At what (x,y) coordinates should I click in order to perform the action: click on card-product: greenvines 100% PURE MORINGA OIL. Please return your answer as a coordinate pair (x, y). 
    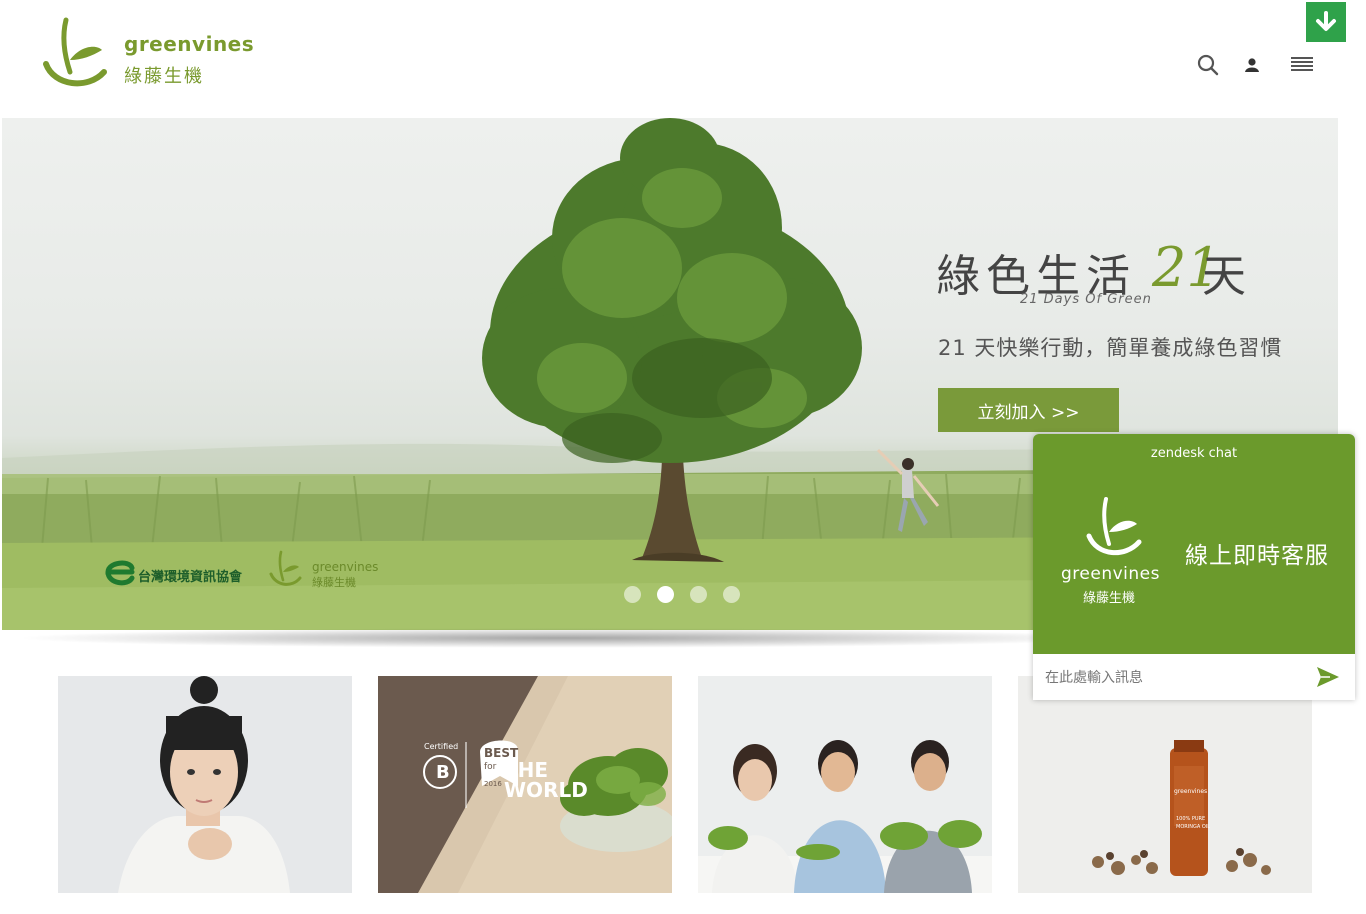
    Looking at the image, I should click on (1165, 784).